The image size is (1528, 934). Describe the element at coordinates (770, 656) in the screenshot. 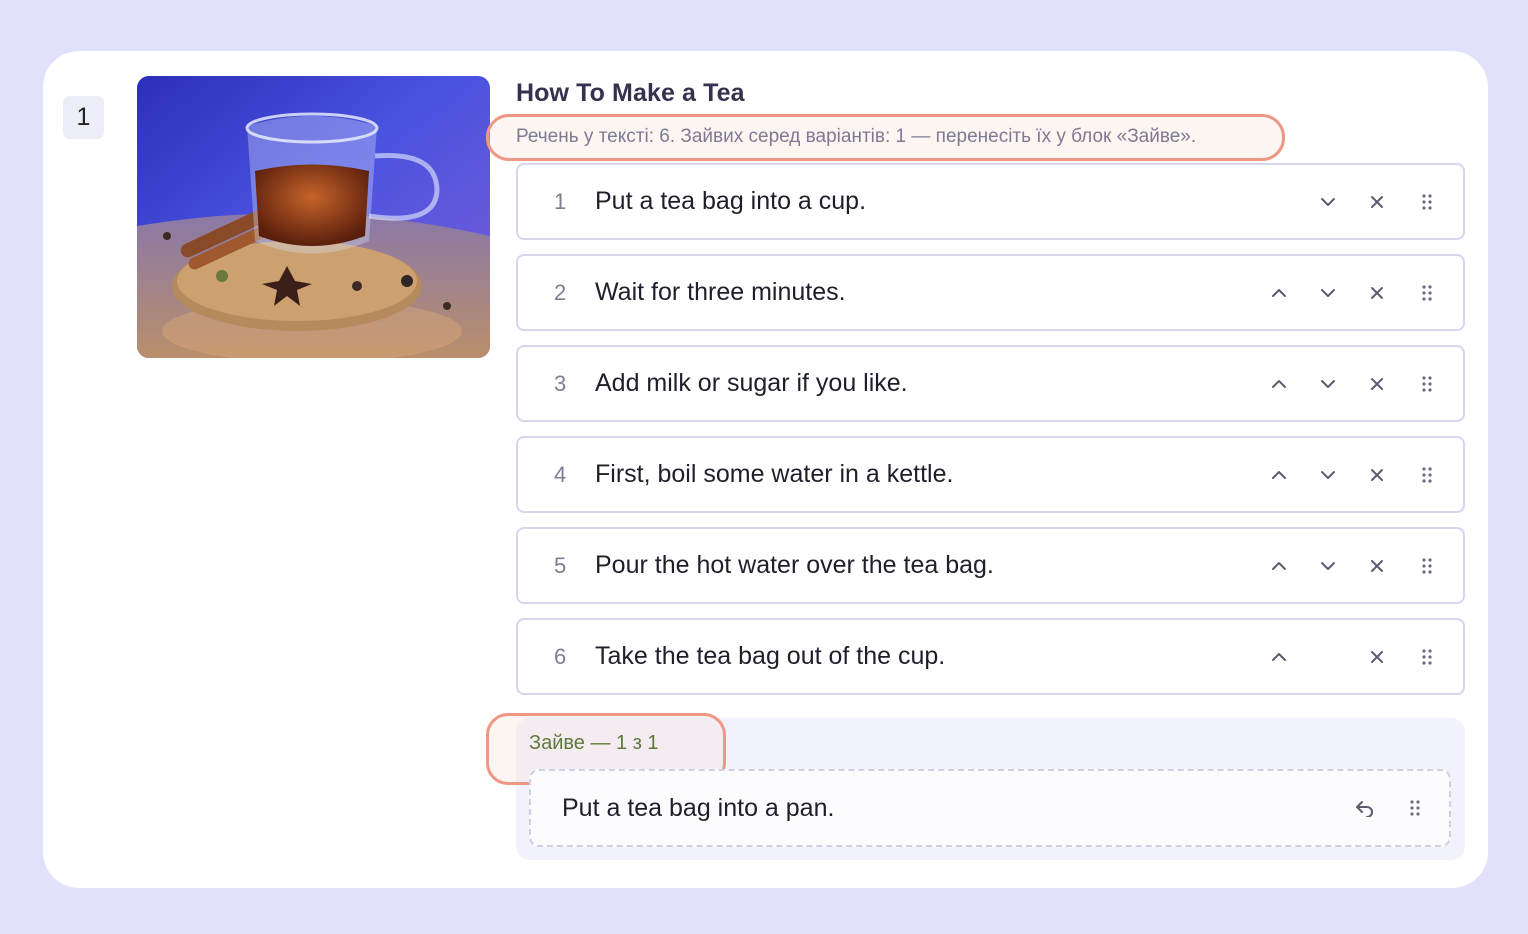

I see `sentence-text: Take the tea bag out of the cup.` at that location.